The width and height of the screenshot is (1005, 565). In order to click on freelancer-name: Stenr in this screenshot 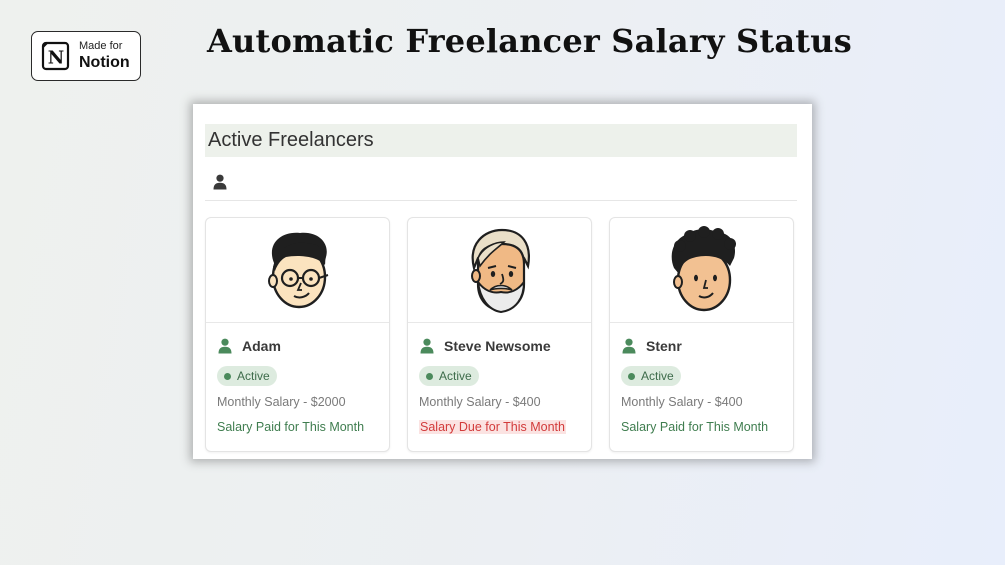, I will do `click(664, 346)`.